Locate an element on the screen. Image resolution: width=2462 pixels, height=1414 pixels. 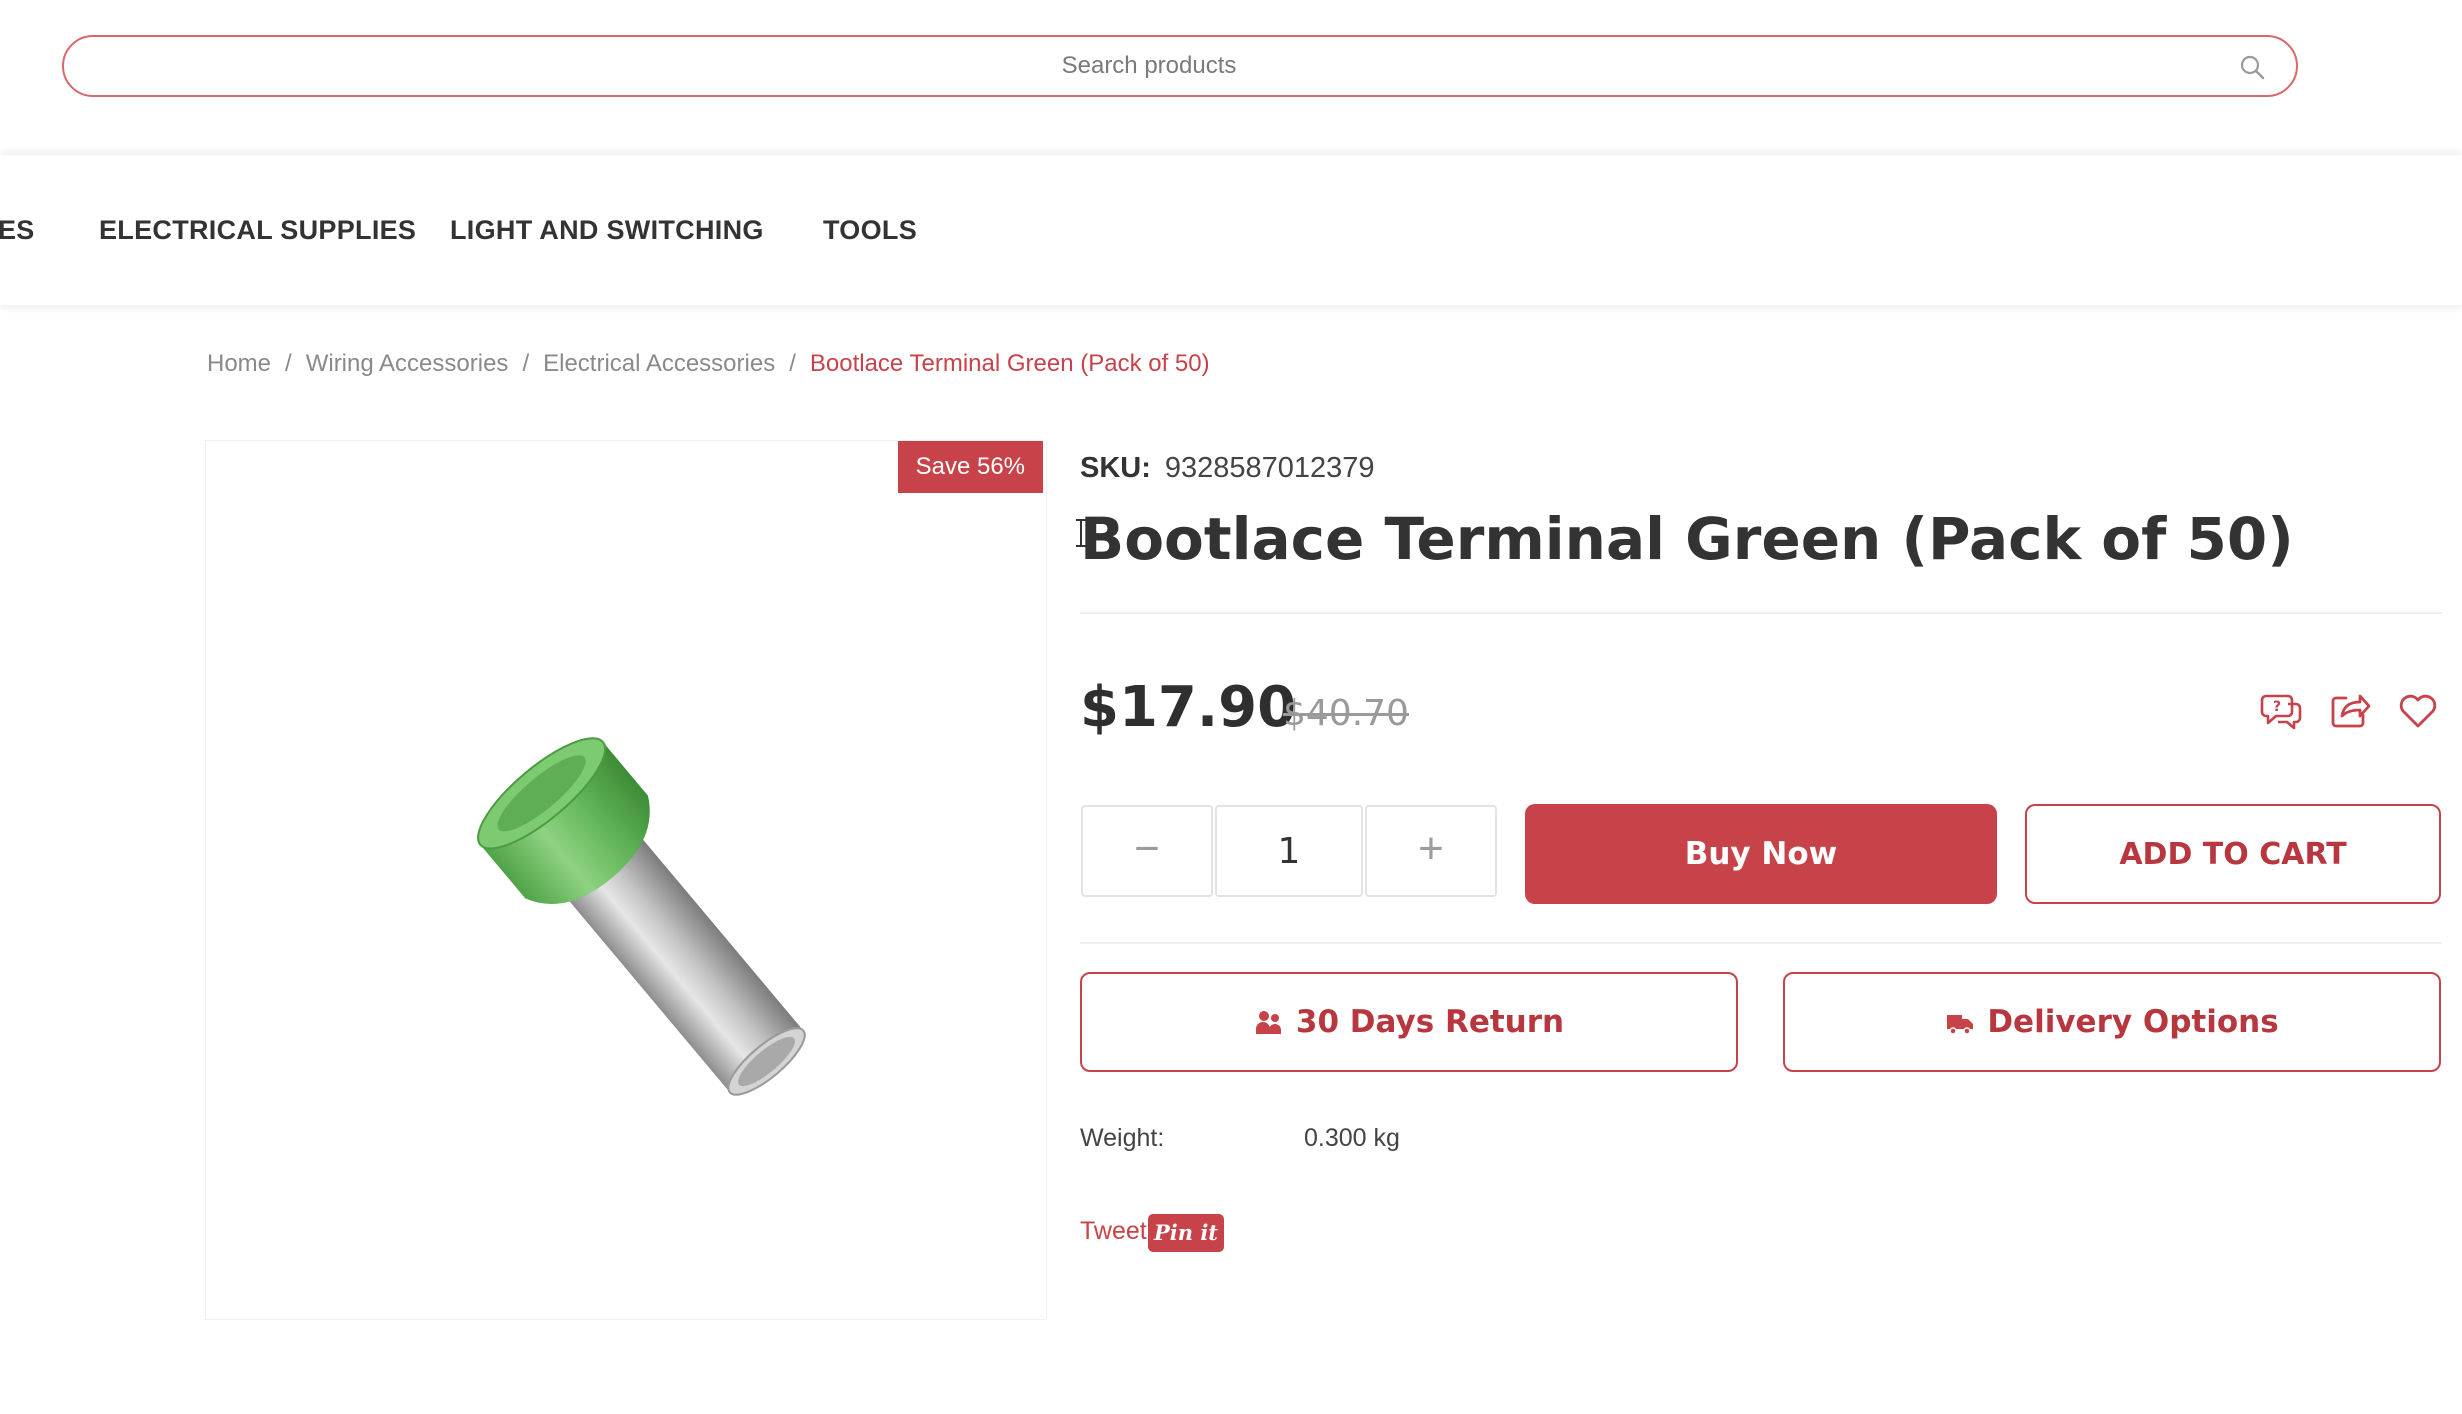
quantity-increase-button: + is located at coordinates (1431, 851).